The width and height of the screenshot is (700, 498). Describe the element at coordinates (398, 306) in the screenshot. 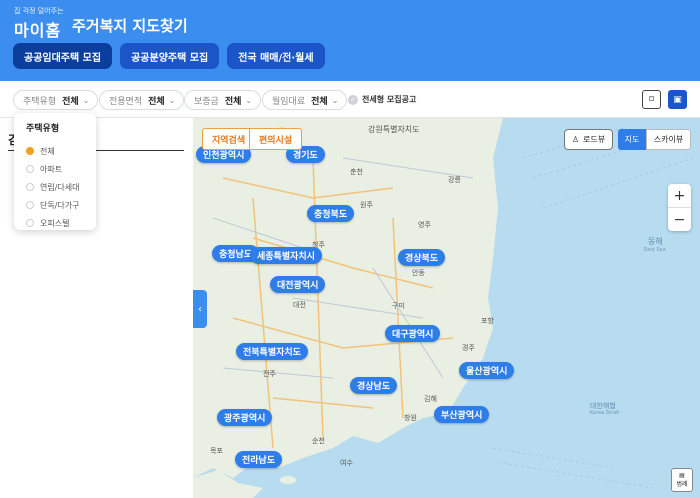

I see `map-label-place: 구미` at that location.